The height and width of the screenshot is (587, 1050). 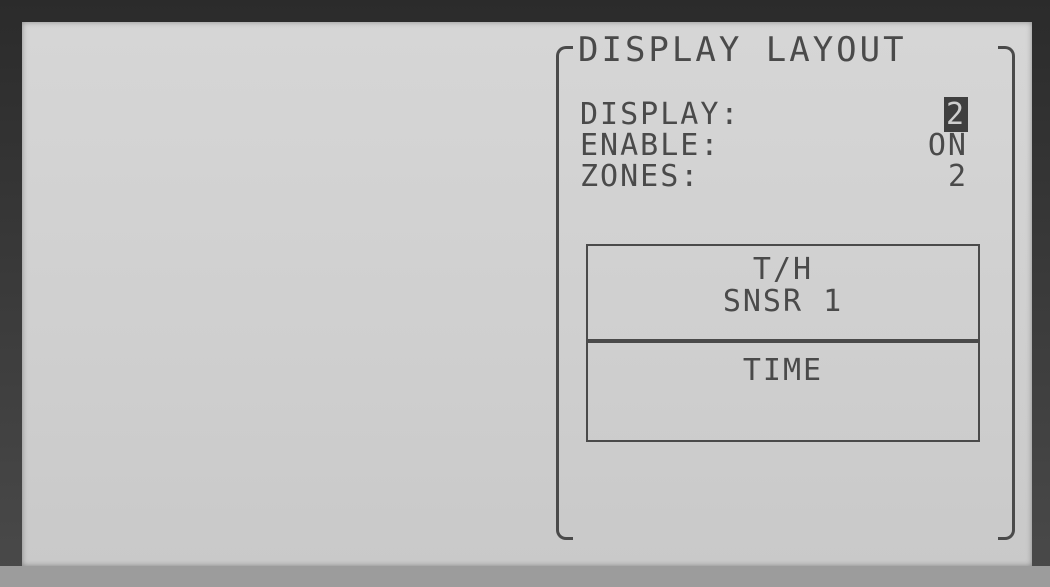 What do you see at coordinates (742, 50) in the screenshot?
I see `panel-title: DISPLAY LAYOUT` at bounding box center [742, 50].